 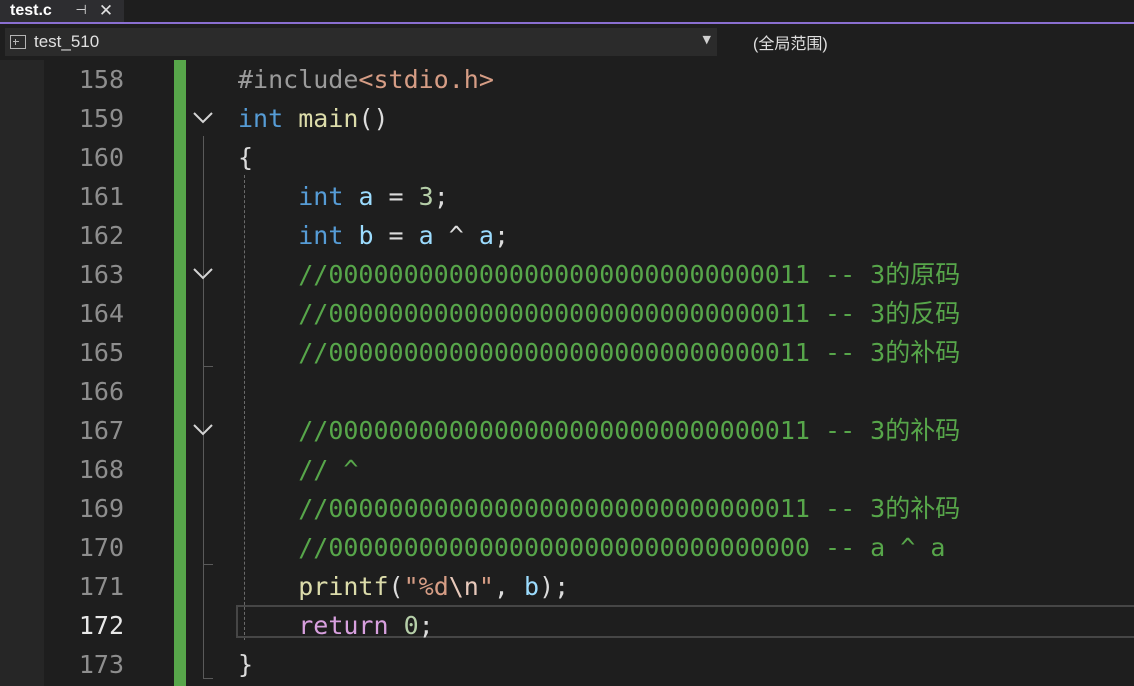 I want to click on code-token: (, so click(x=396, y=586).